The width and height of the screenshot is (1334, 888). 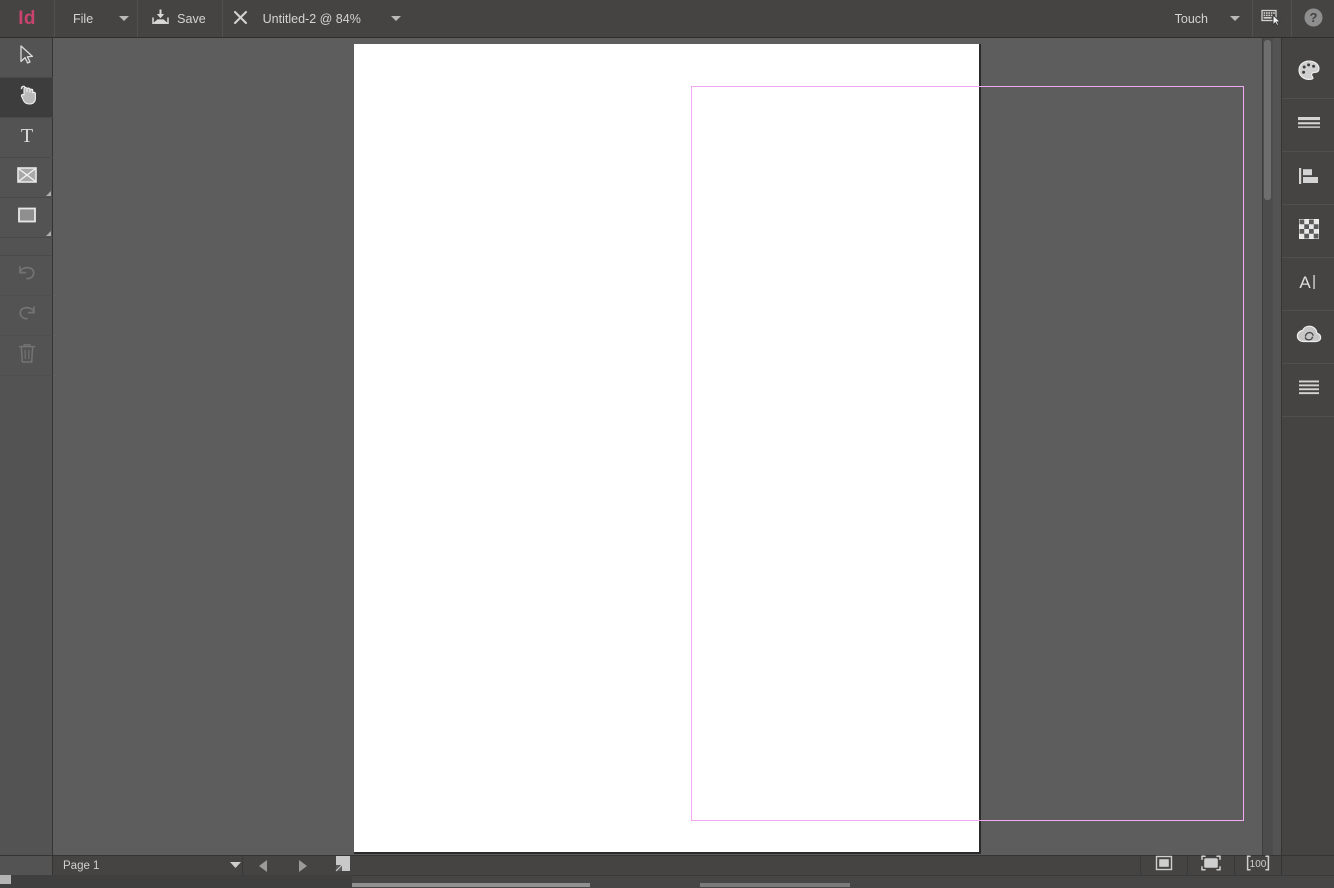 I want to click on page-selector: Page 1, so click(x=148, y=865).